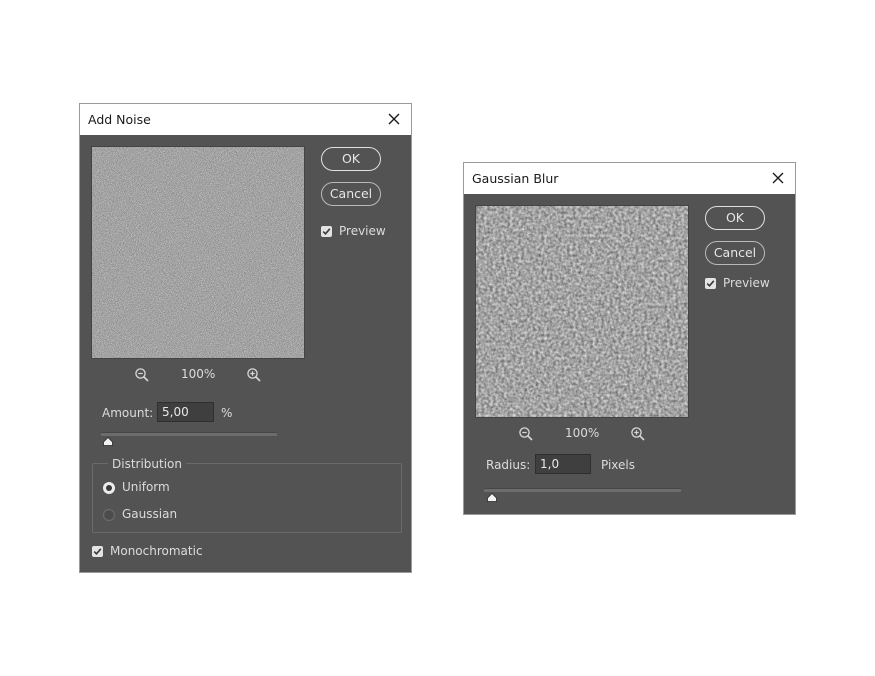  I want to click on amount-unit: %, so click(227, 413).